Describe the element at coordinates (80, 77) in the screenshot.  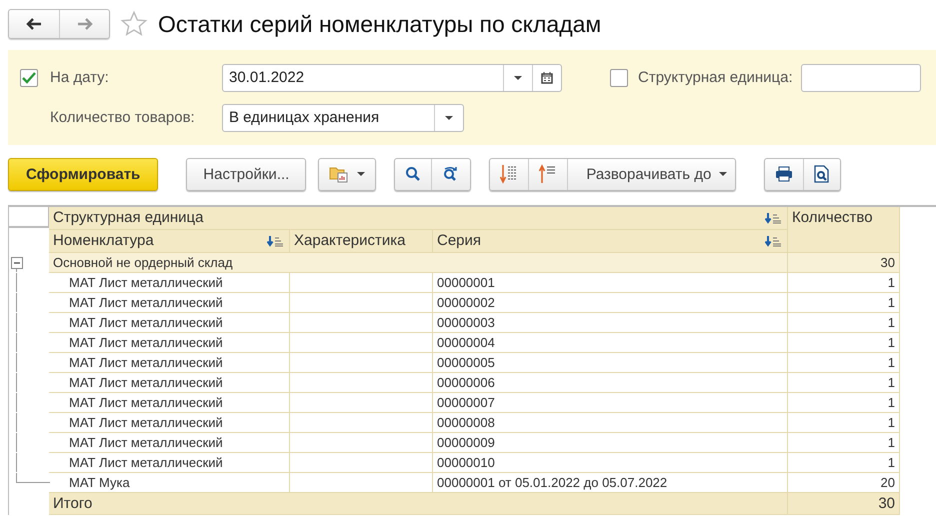
I see `field-label: На дату:` at that location.